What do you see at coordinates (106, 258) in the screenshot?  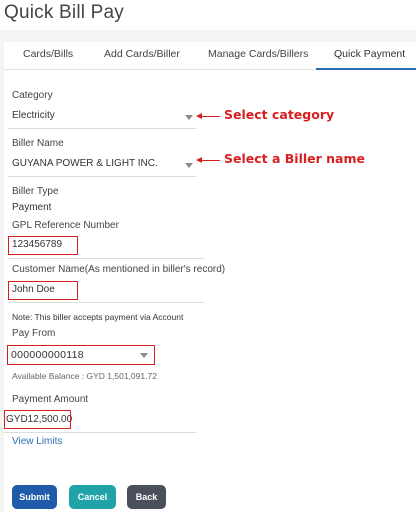 I see `reference-number-underline` at bounding box center [106, 258].